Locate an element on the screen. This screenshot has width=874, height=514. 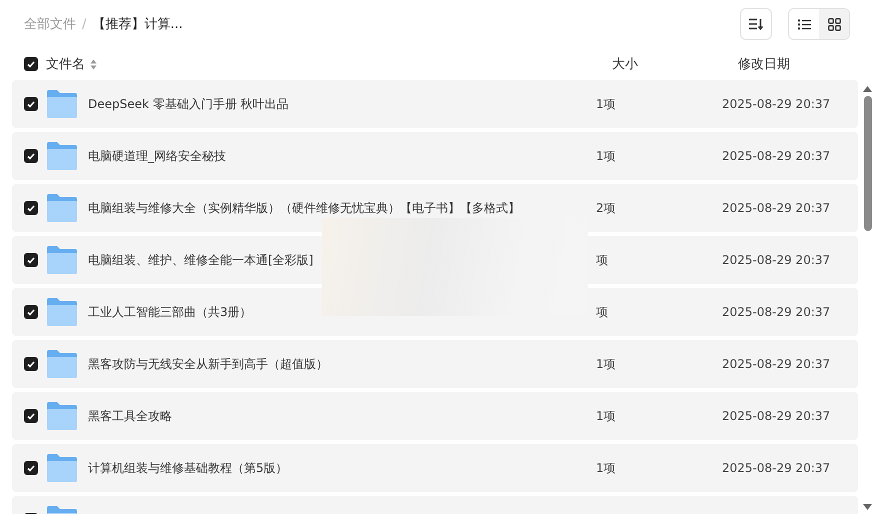
select-all-checkbox is located at coordinates (31, 64).